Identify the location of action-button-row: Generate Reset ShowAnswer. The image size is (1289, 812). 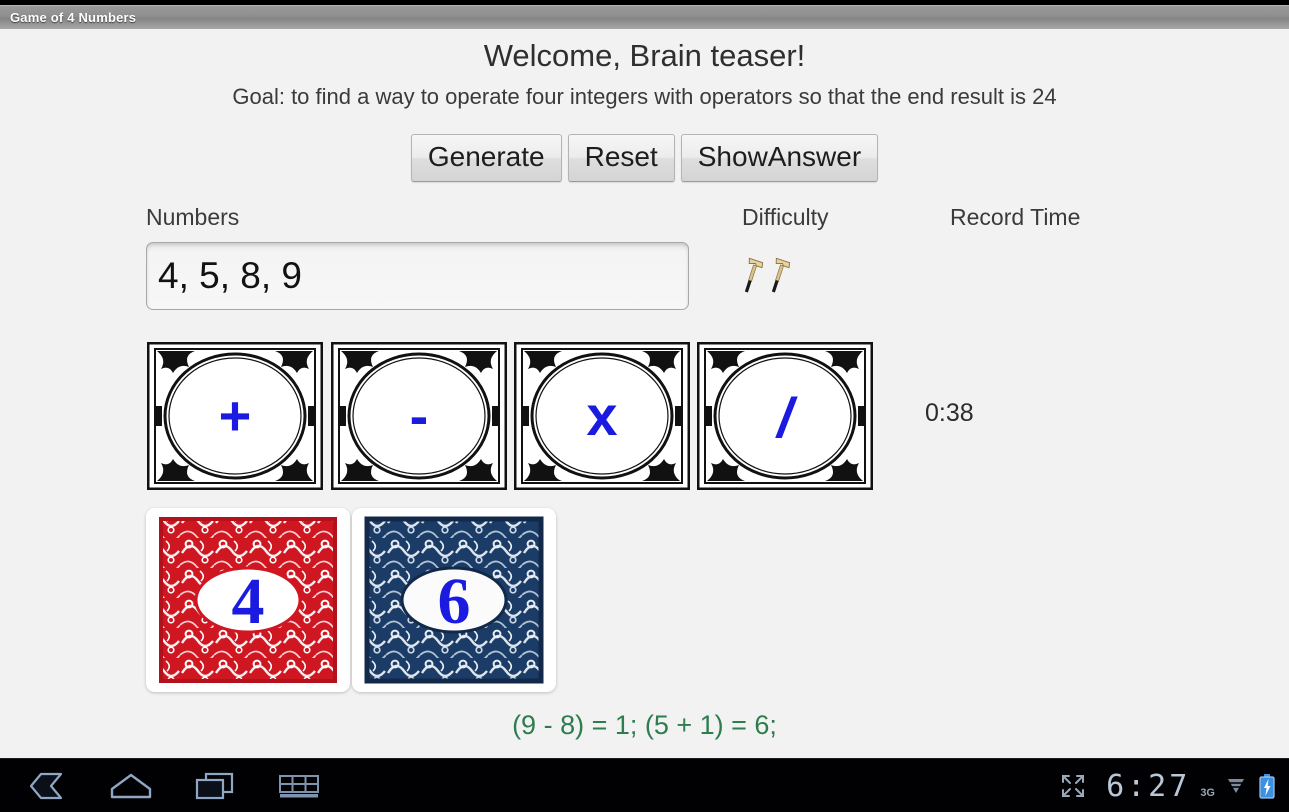
(644, 158).